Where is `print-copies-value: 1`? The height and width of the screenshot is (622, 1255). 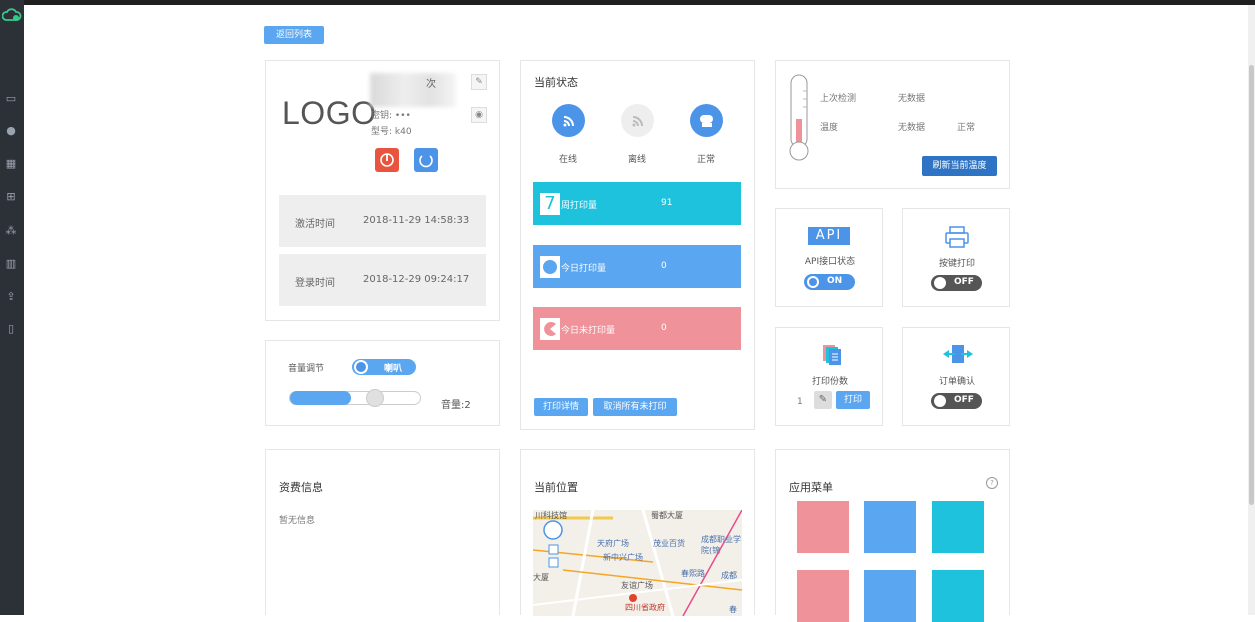 print-copies-value: 1 is located at coordinates (800, 402).